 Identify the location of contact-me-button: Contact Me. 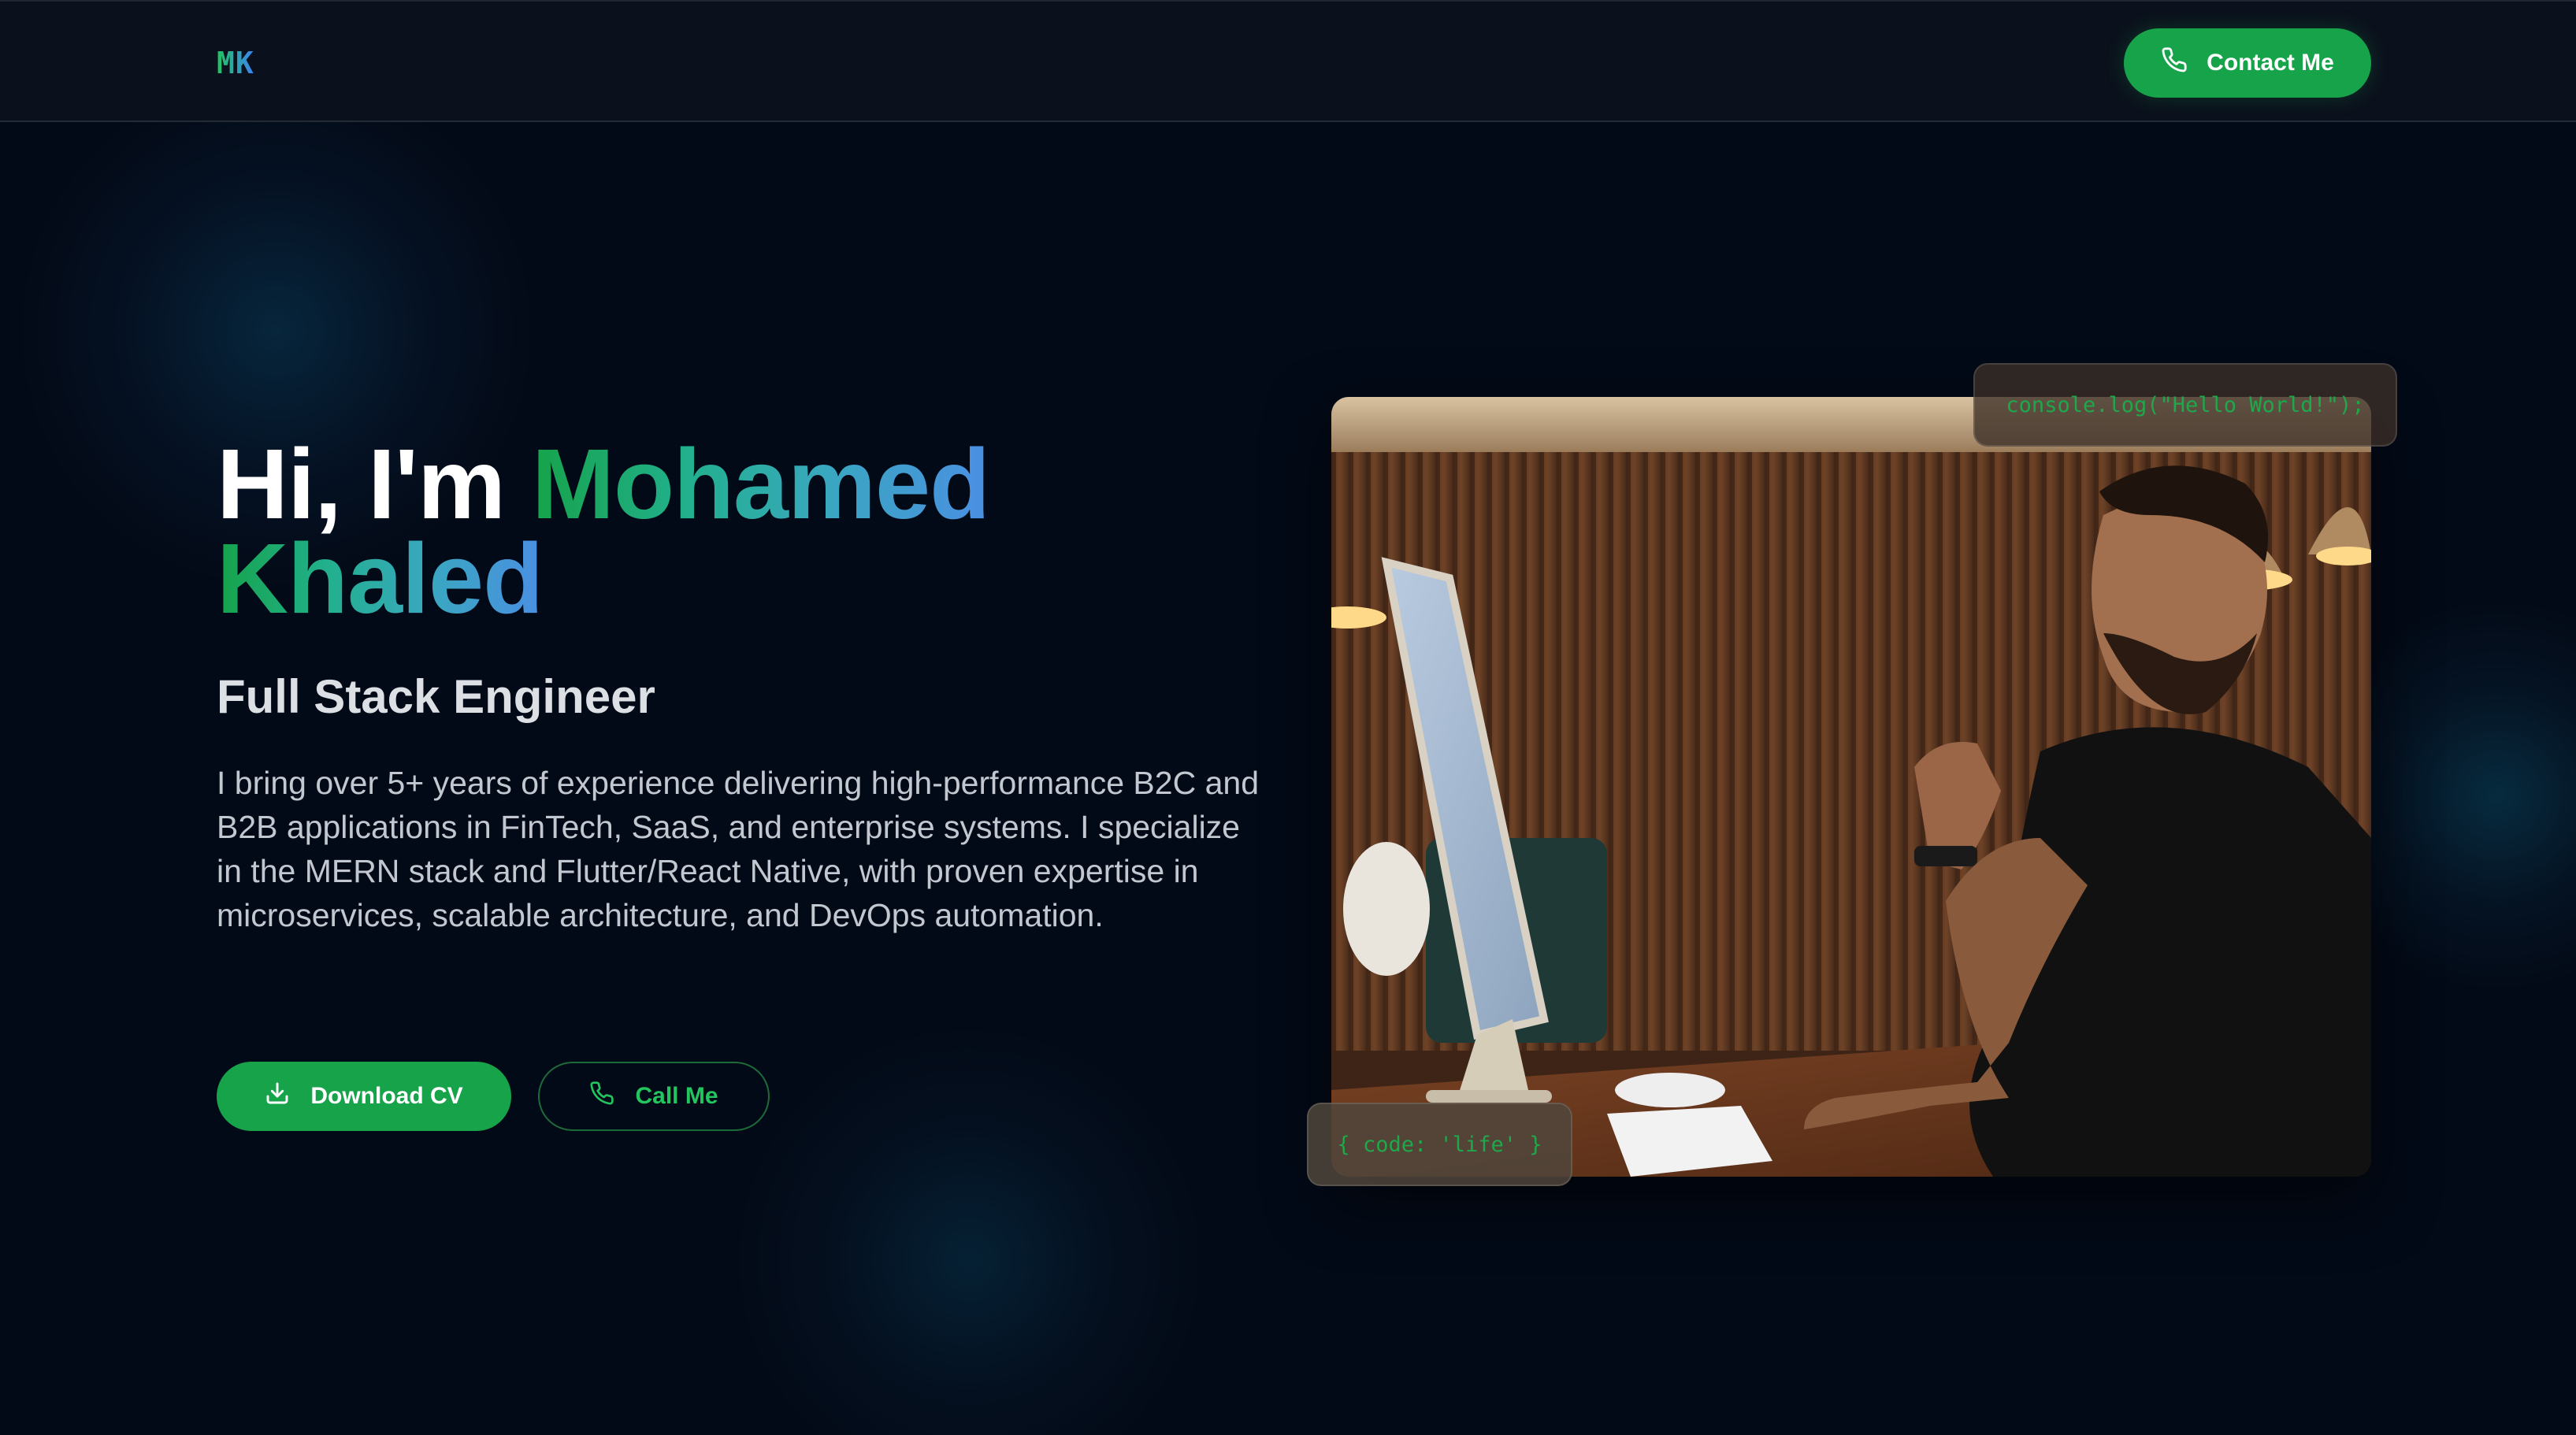
(2247, 63).